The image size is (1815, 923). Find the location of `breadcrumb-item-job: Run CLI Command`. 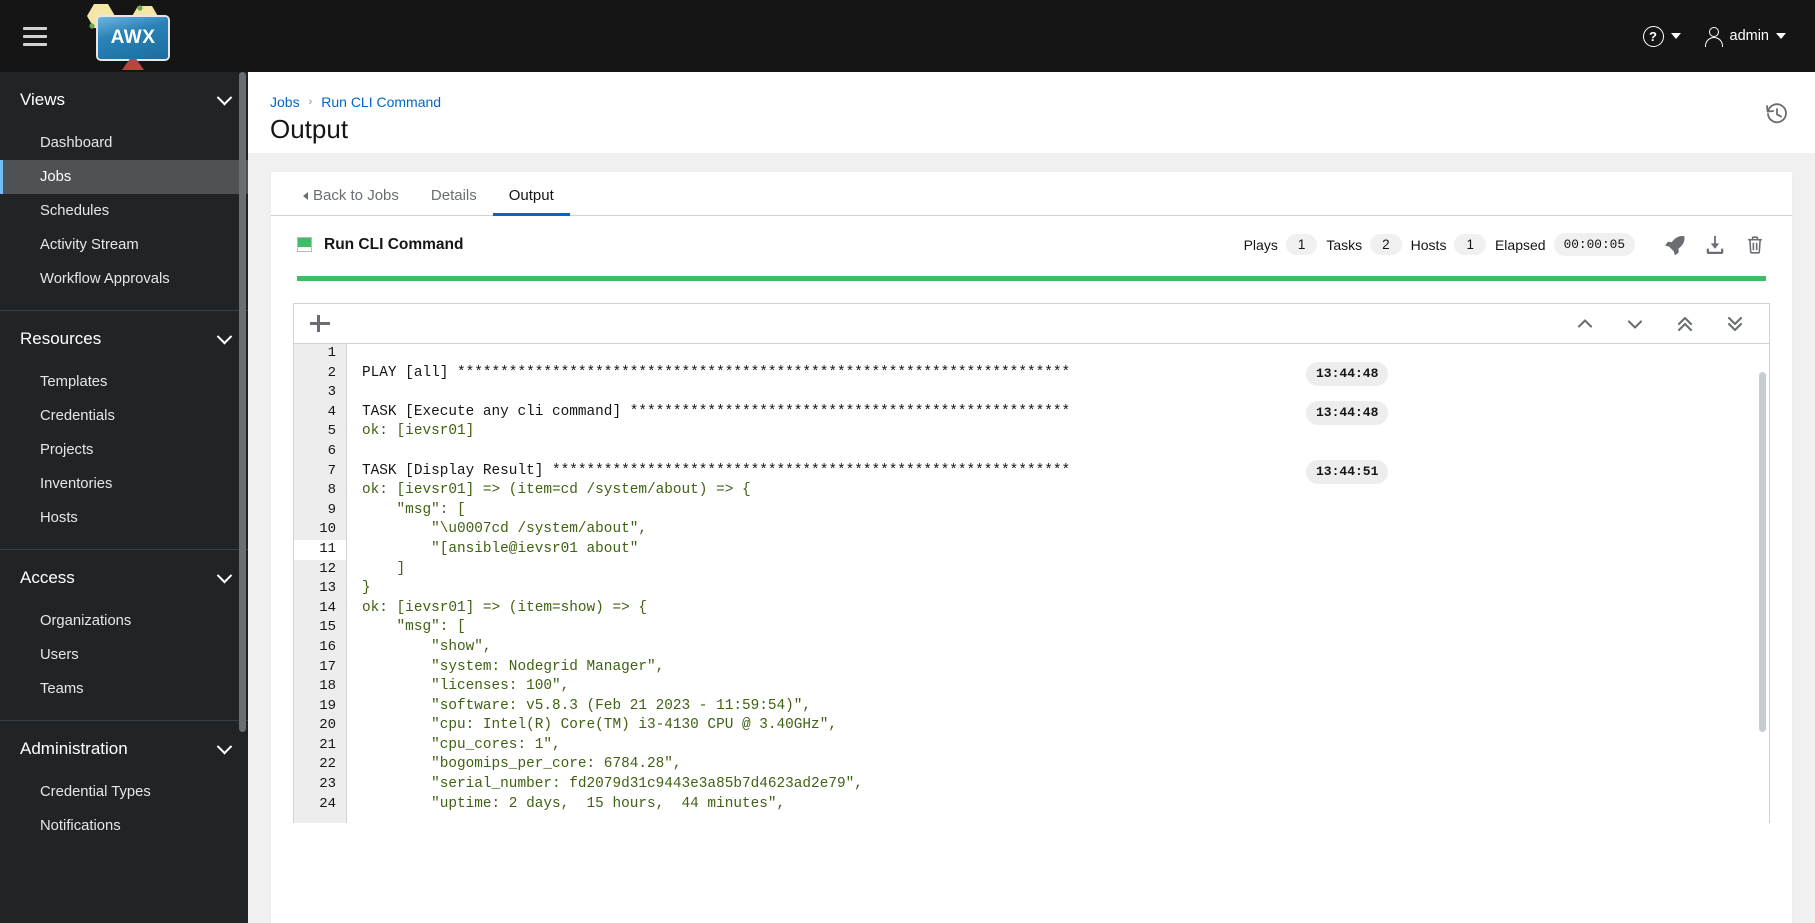

breadcrumb-item-job: Run CLI Command is located at coordinates (381, 102).